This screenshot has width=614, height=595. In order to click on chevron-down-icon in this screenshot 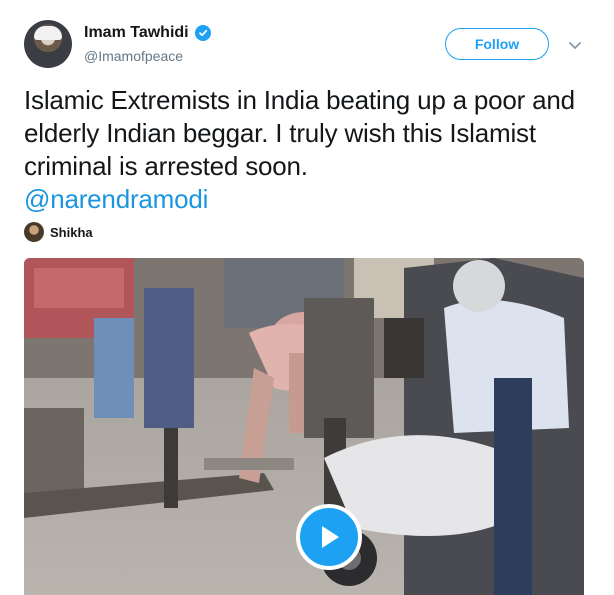, I will do `click(575, 44)`.